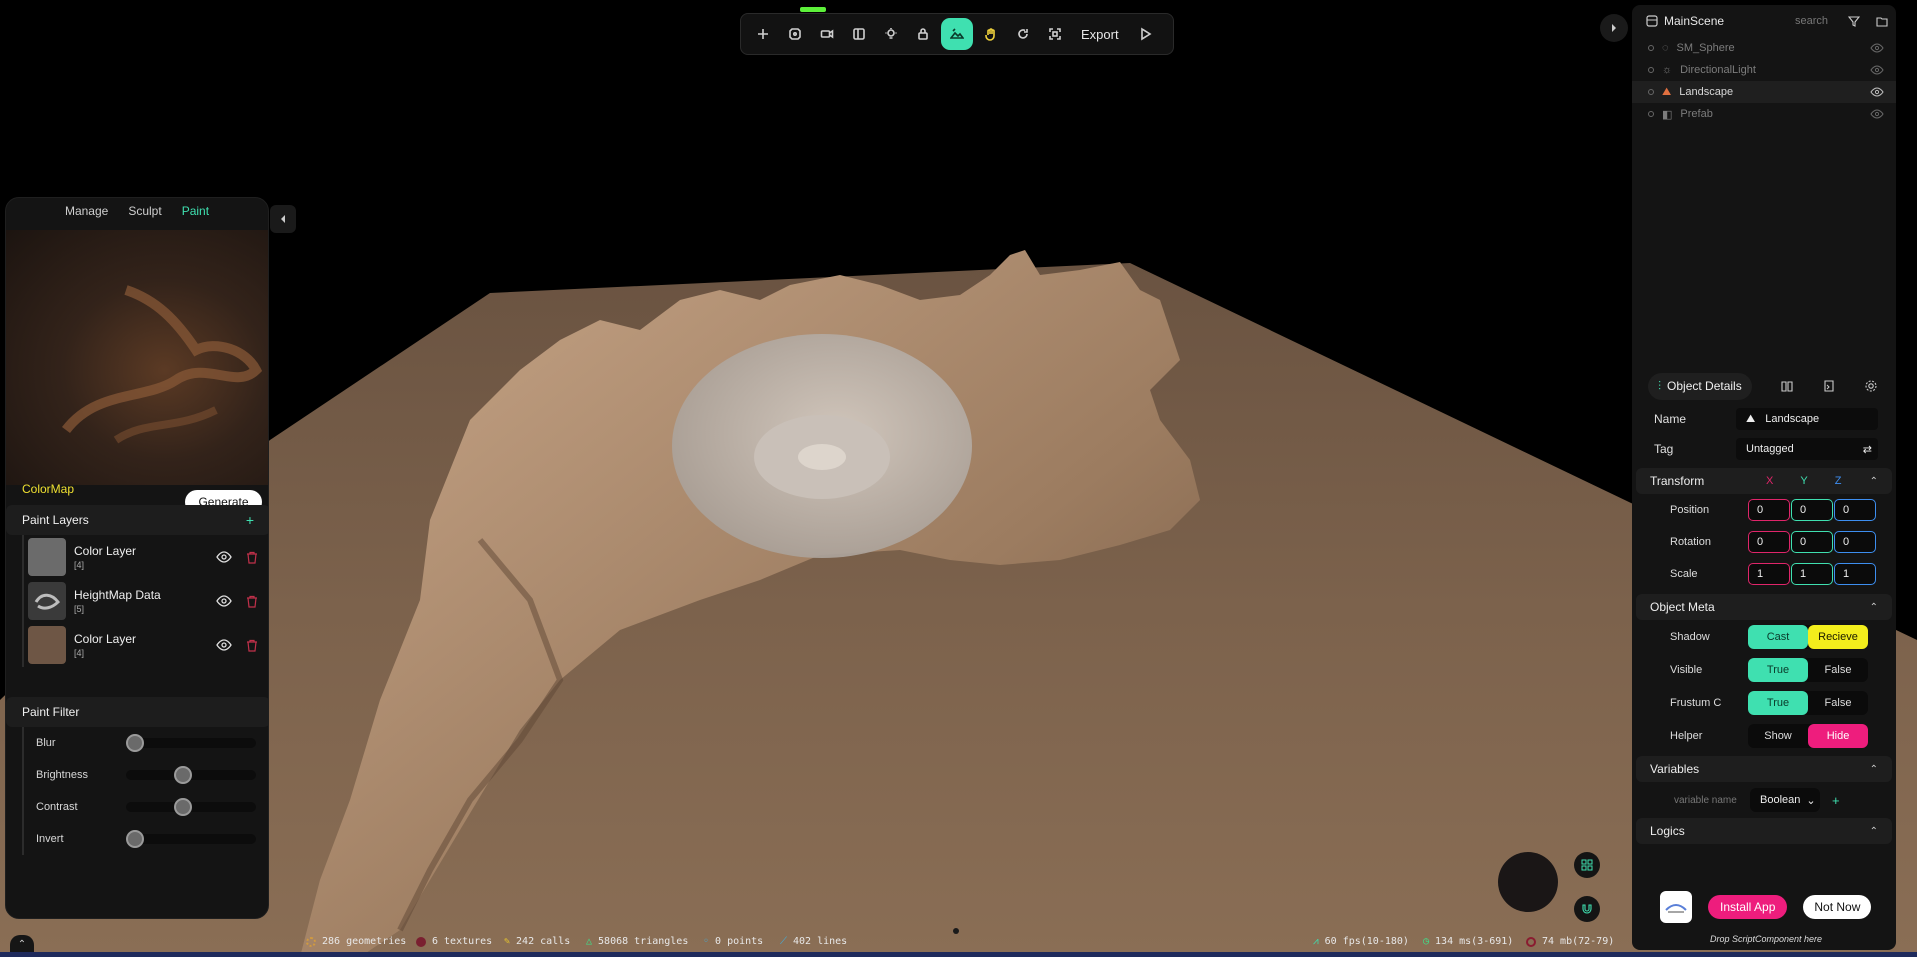 The width and height of the screenshot is (1917, 957). Describe the element at coordinates (1764, 769) in the screenshot. I see `variables-header: Variables ⌃` at that location.